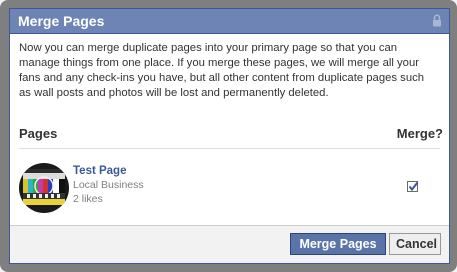 This screenshot has height=272, width=457. Describe the element at coordinates (44, 188) in the screenshot. I see `page-avatar` at that location.